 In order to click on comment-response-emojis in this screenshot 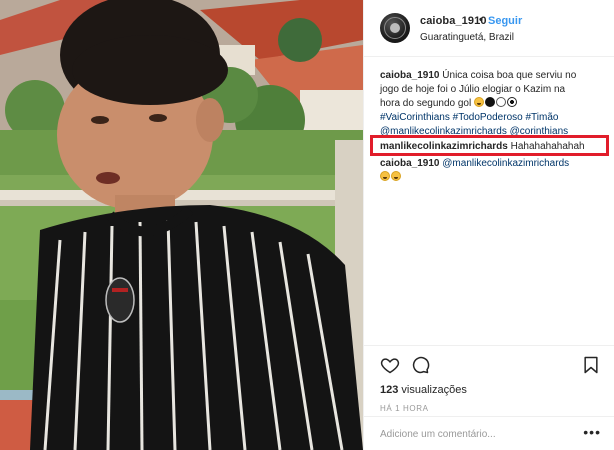, I will do `click(391, 178)`.